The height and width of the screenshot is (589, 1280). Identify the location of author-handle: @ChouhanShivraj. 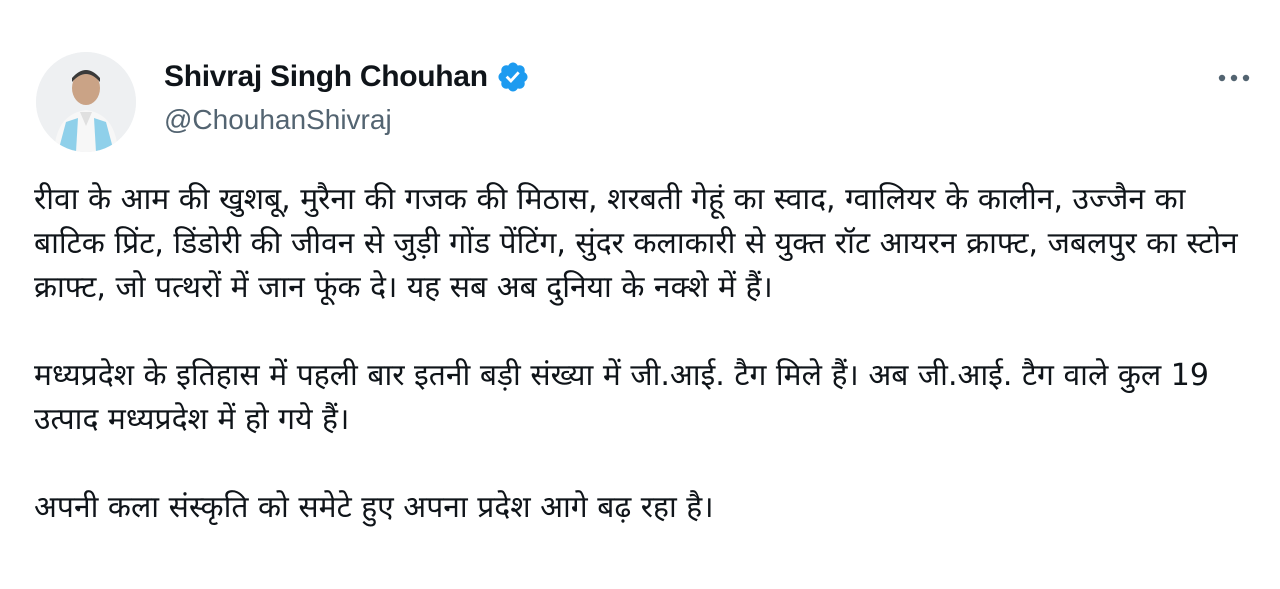
(278, 120).